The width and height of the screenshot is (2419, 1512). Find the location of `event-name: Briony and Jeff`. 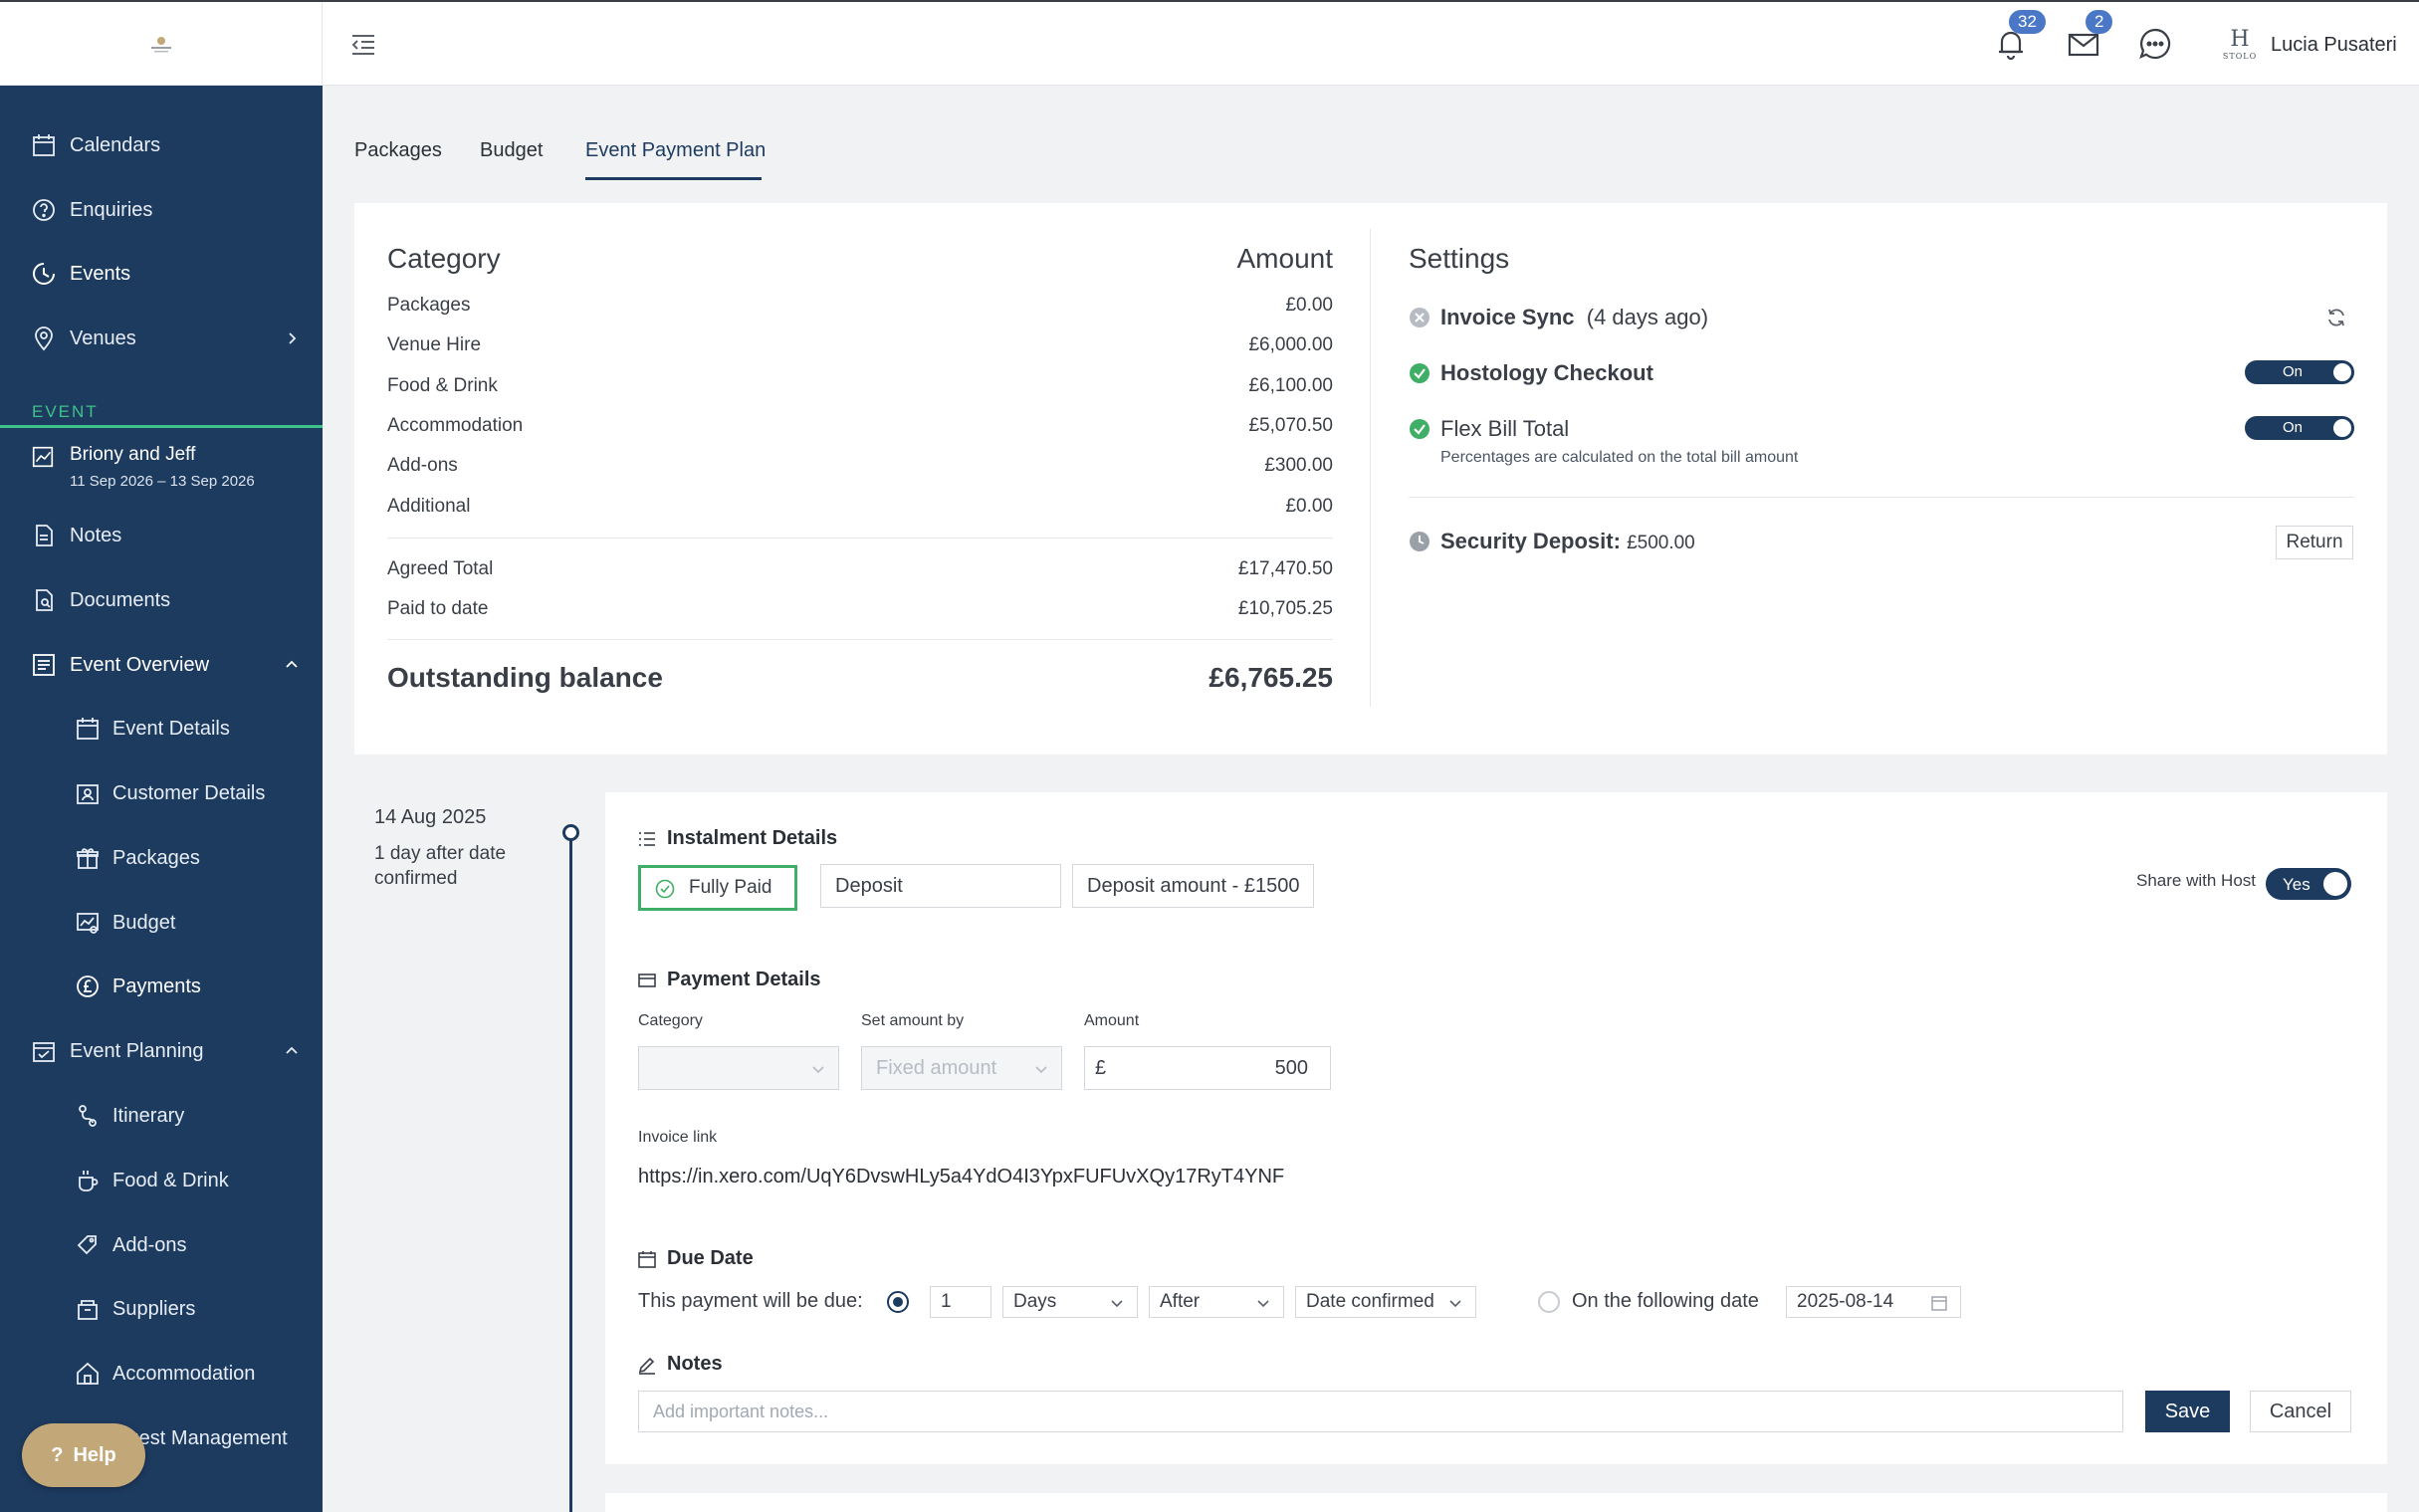

event-name: Briony and Jeff is located at coordinates (132, 455).